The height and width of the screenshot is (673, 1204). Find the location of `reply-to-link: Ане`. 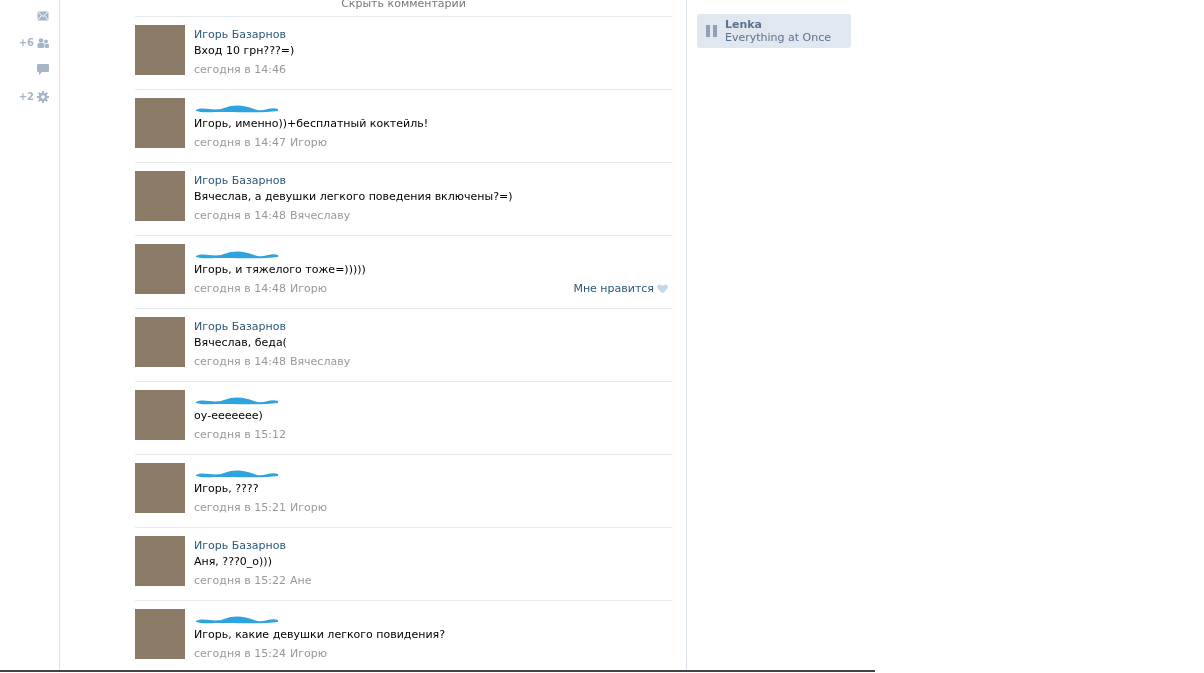

reply-to-link: Ане is located at coordinates (300, 580).